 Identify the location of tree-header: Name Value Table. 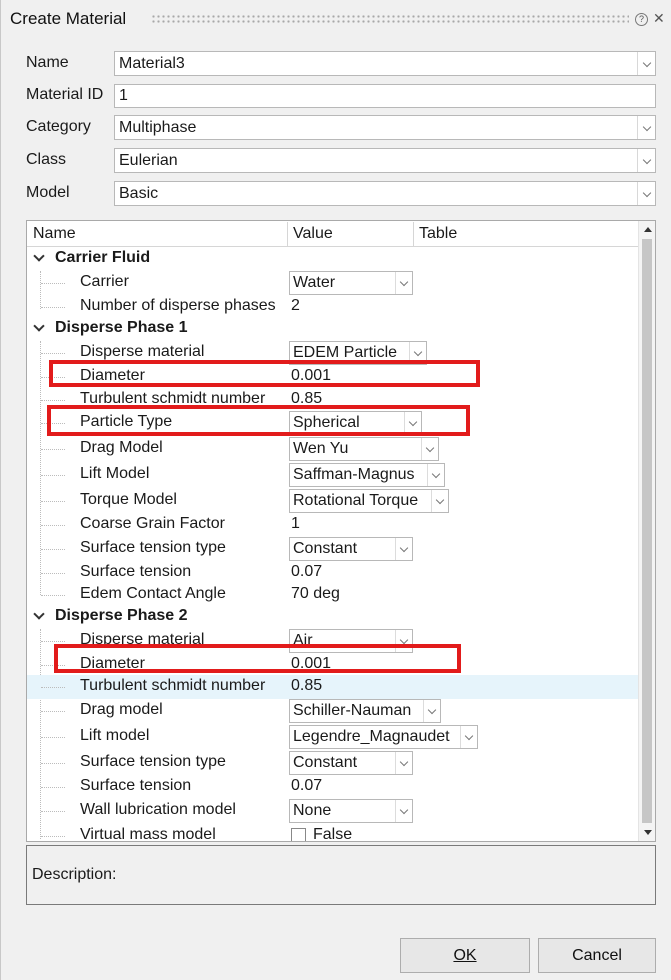
(333, 234).